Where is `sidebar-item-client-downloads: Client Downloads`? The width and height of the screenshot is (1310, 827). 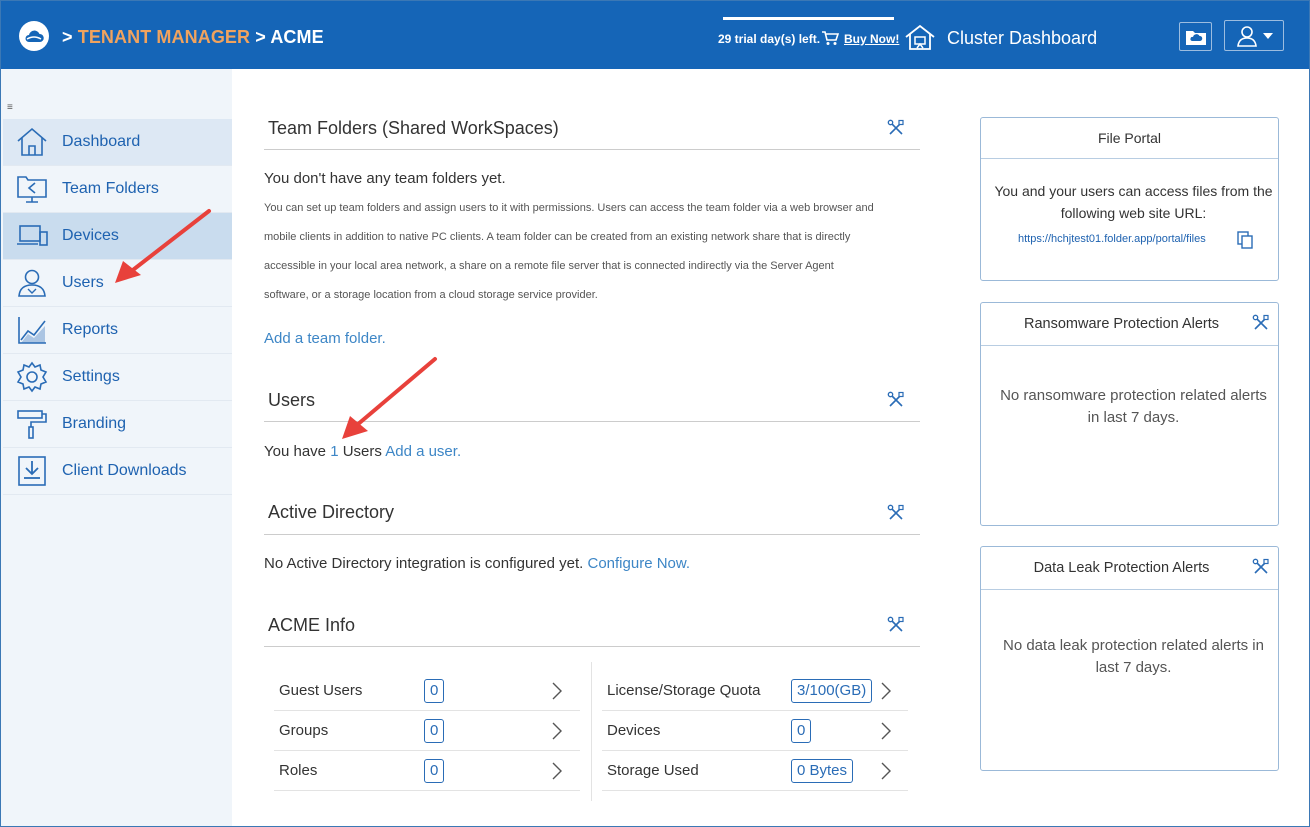
sidebar-item-client-downloads: Client Downloads is located at coordinates (117, 471).